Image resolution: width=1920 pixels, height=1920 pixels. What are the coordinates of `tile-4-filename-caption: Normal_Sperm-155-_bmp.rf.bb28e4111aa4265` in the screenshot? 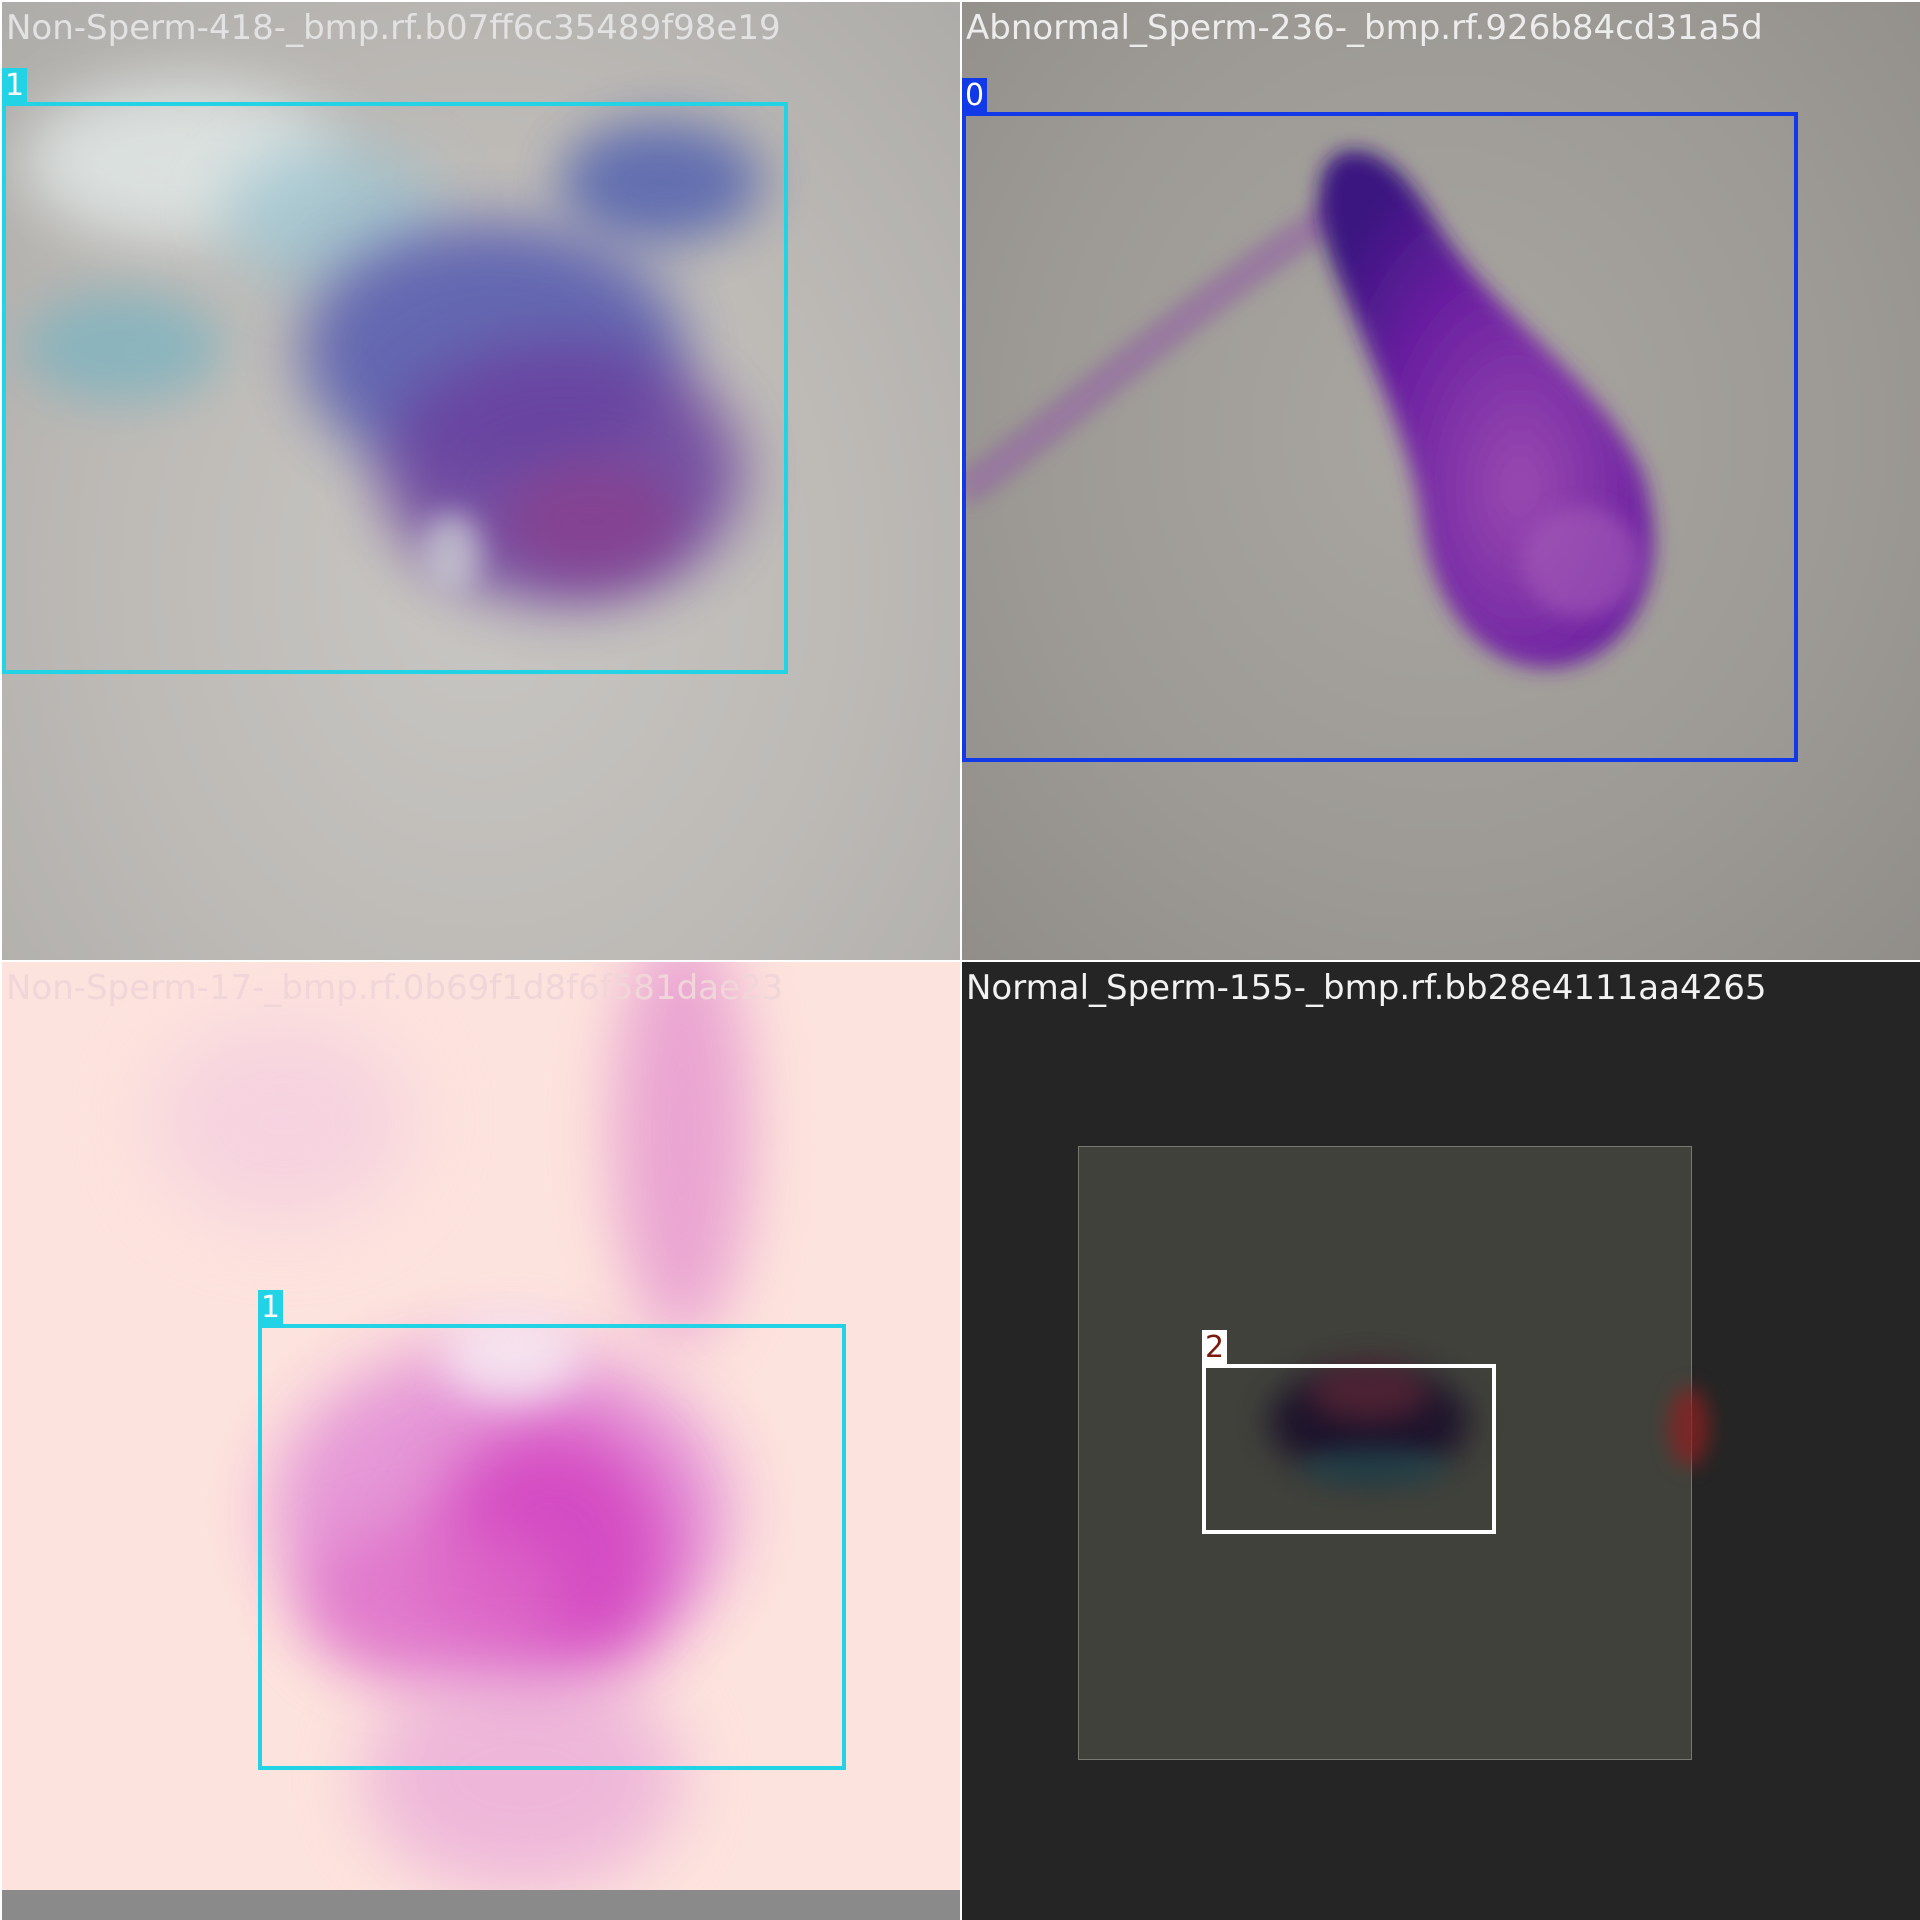 It's located at (1366, 988).